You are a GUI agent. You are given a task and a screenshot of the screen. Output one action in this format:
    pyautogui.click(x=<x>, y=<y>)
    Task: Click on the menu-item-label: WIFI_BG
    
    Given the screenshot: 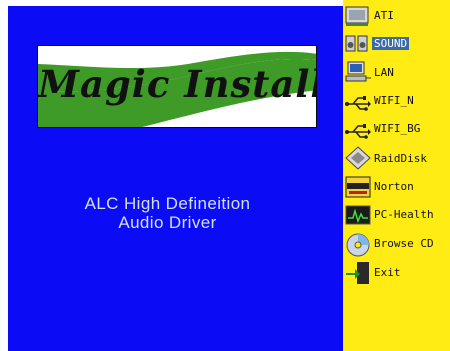 What is the action you would take?
    pyautogui.click(x=397, y=128)
    